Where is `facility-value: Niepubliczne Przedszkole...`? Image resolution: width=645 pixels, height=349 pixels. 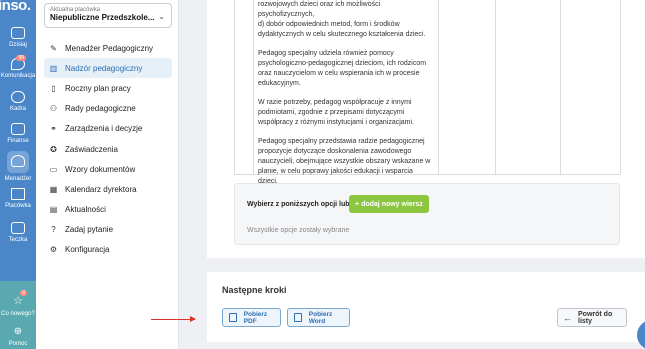 facility-value: Niepubliczne Przedszkole... is located at coordinates (102, 17).